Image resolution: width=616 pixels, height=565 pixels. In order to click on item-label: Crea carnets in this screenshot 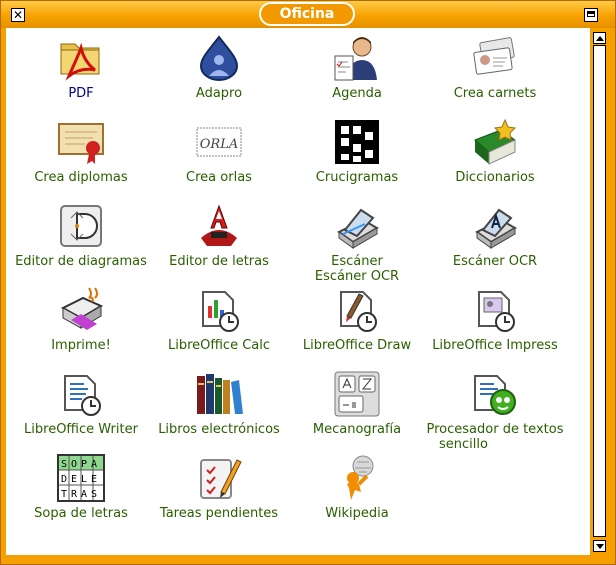, I will do `click(495, 93)`.